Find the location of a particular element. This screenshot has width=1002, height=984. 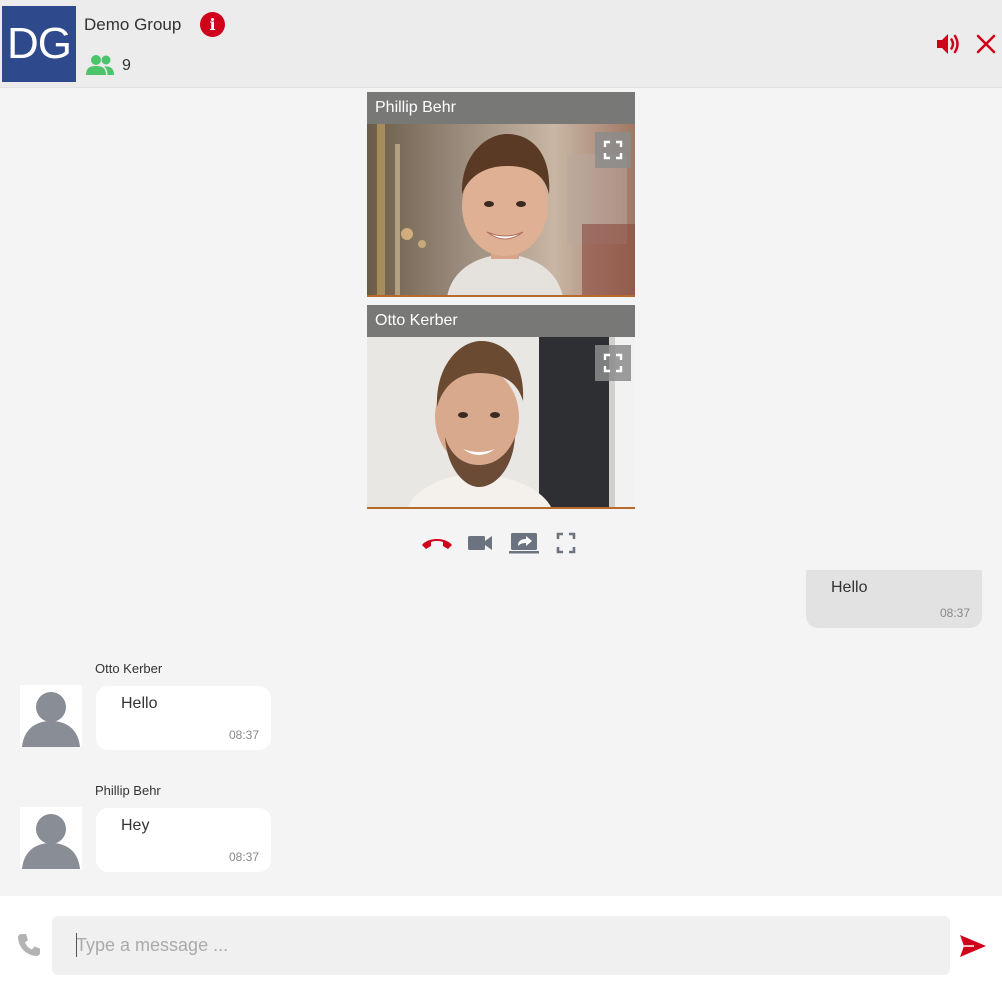

message-sender-name: Phillip Behr is located at coordinates (128, 790).